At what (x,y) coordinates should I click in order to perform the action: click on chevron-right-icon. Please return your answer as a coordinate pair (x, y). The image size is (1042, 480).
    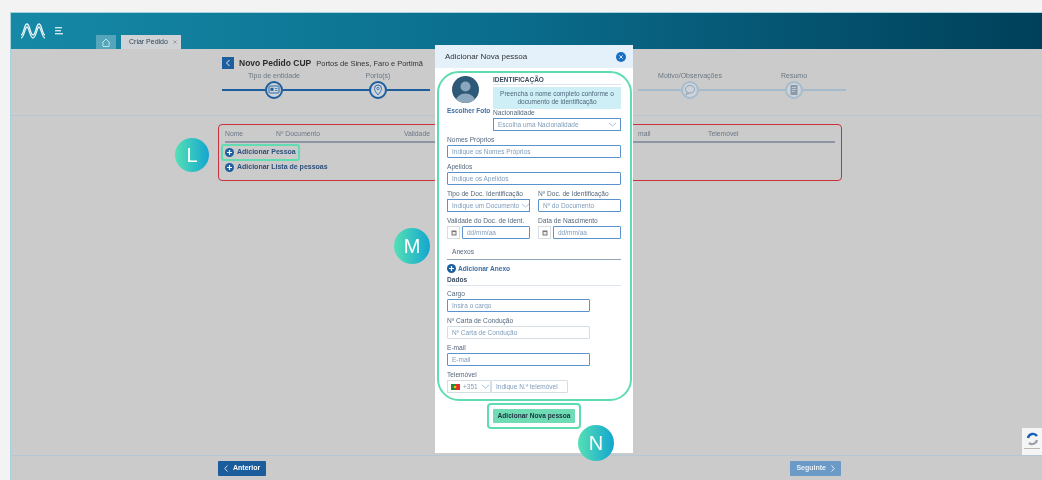
    Looking at the image, I should click on (833, 468).